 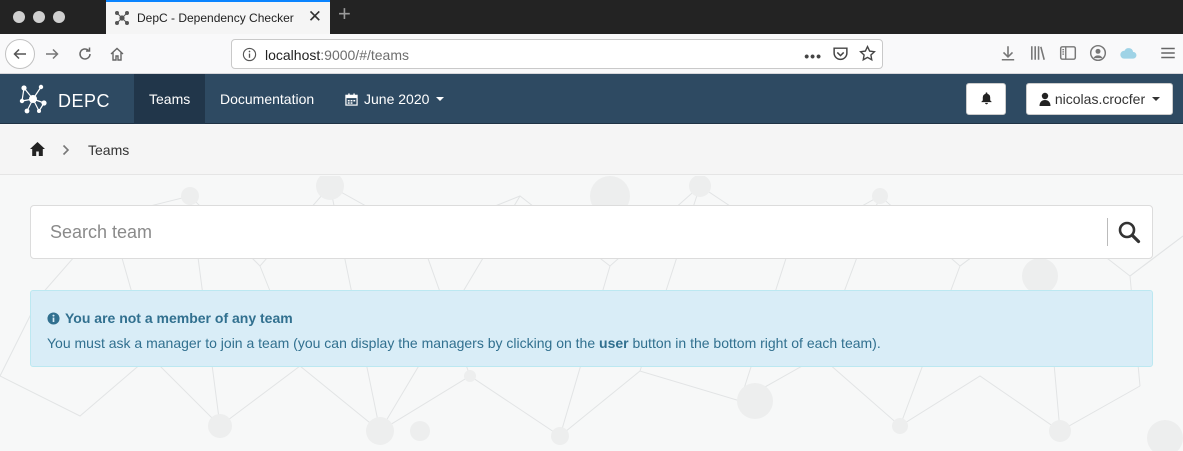 I want to click on url-path: :9000/#/teams, so click(x=364, y=55).